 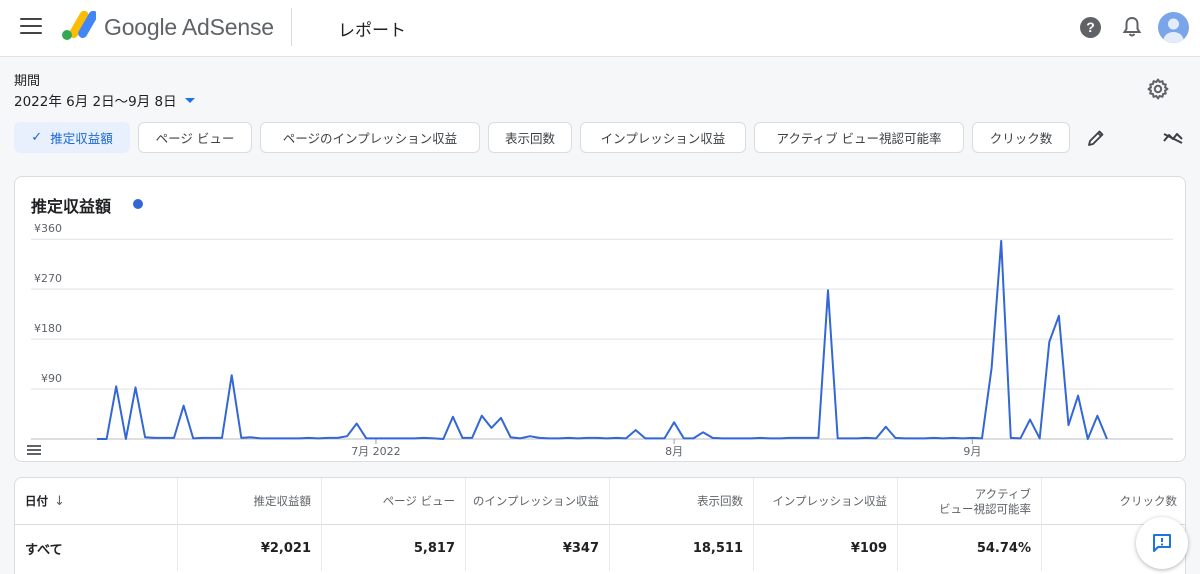 I want to click on column-header-date: 日付 ↓, so click(x=96, y=501).